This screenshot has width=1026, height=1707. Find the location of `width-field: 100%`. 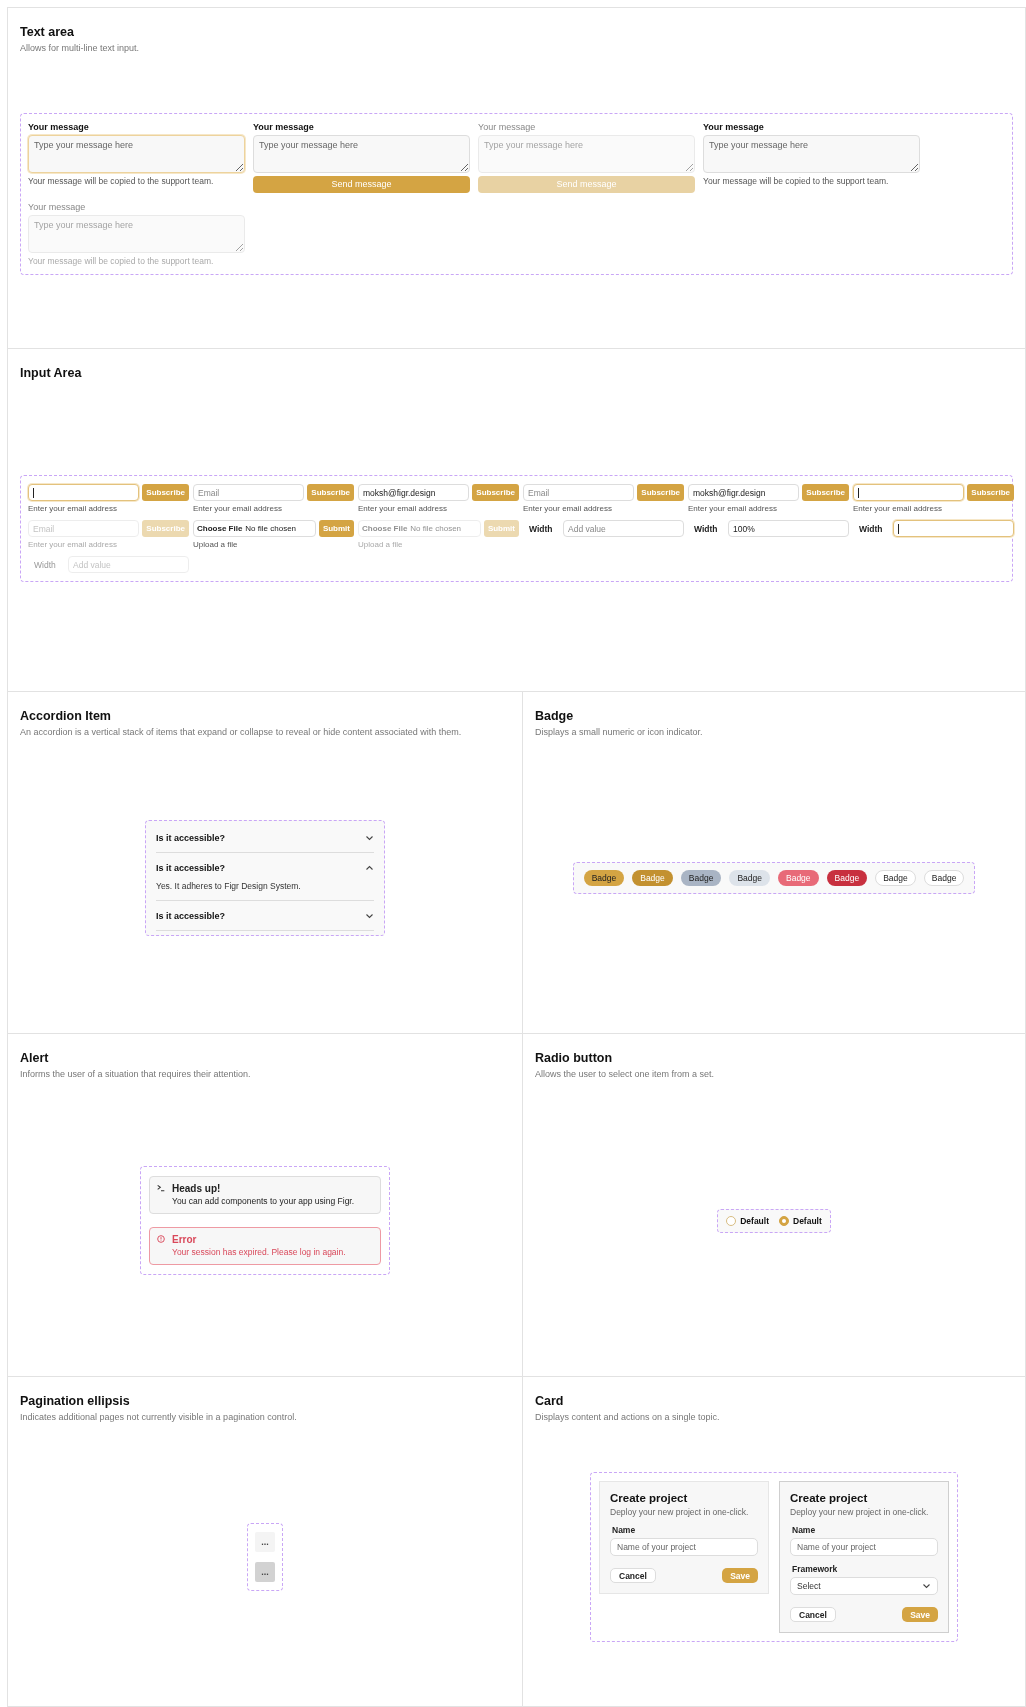

width-field: 100% is located at coordinates (788, 528).